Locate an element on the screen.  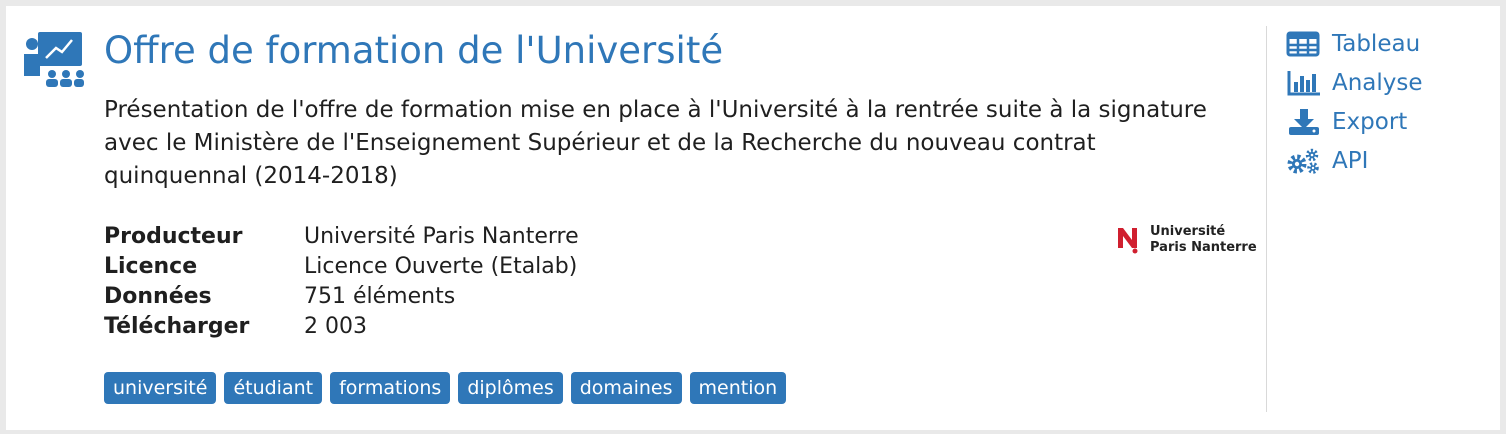
action-api: API is located at coordinates (1354, 160).